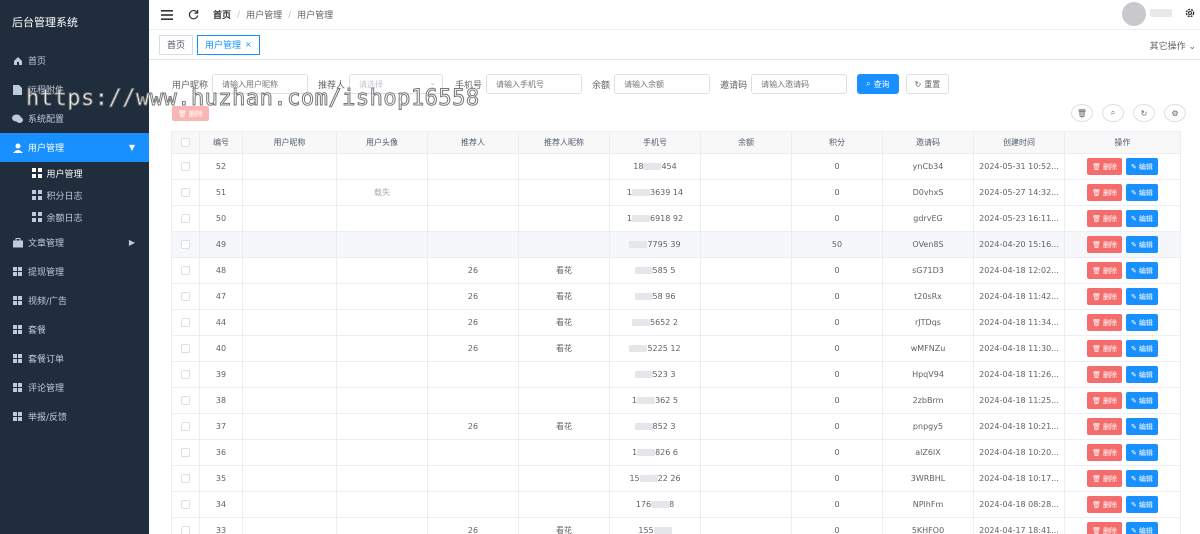 The width and height of the screenshot is (1200, 534). Describe the element at coordinates (185, 142) in the screenshot. I see `select-all-checkbox` at that location.